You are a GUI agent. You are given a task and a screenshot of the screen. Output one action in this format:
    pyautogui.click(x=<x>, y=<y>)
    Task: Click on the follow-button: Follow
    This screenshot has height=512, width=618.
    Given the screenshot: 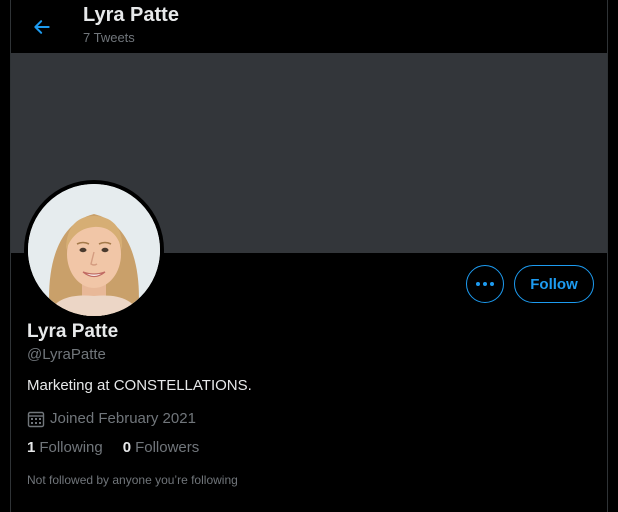 What is the action you would take?
    pyautogui.click(x=554, y=284)
    